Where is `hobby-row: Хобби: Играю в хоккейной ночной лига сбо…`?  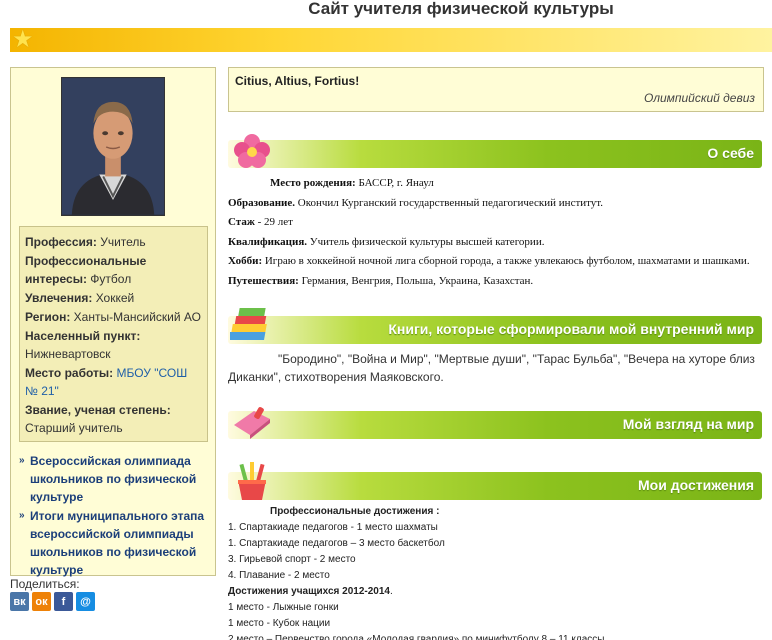
hobby-row: Хобби: Играю в хоккейной ночной лига сбо… is located at coordinates (489, 261).